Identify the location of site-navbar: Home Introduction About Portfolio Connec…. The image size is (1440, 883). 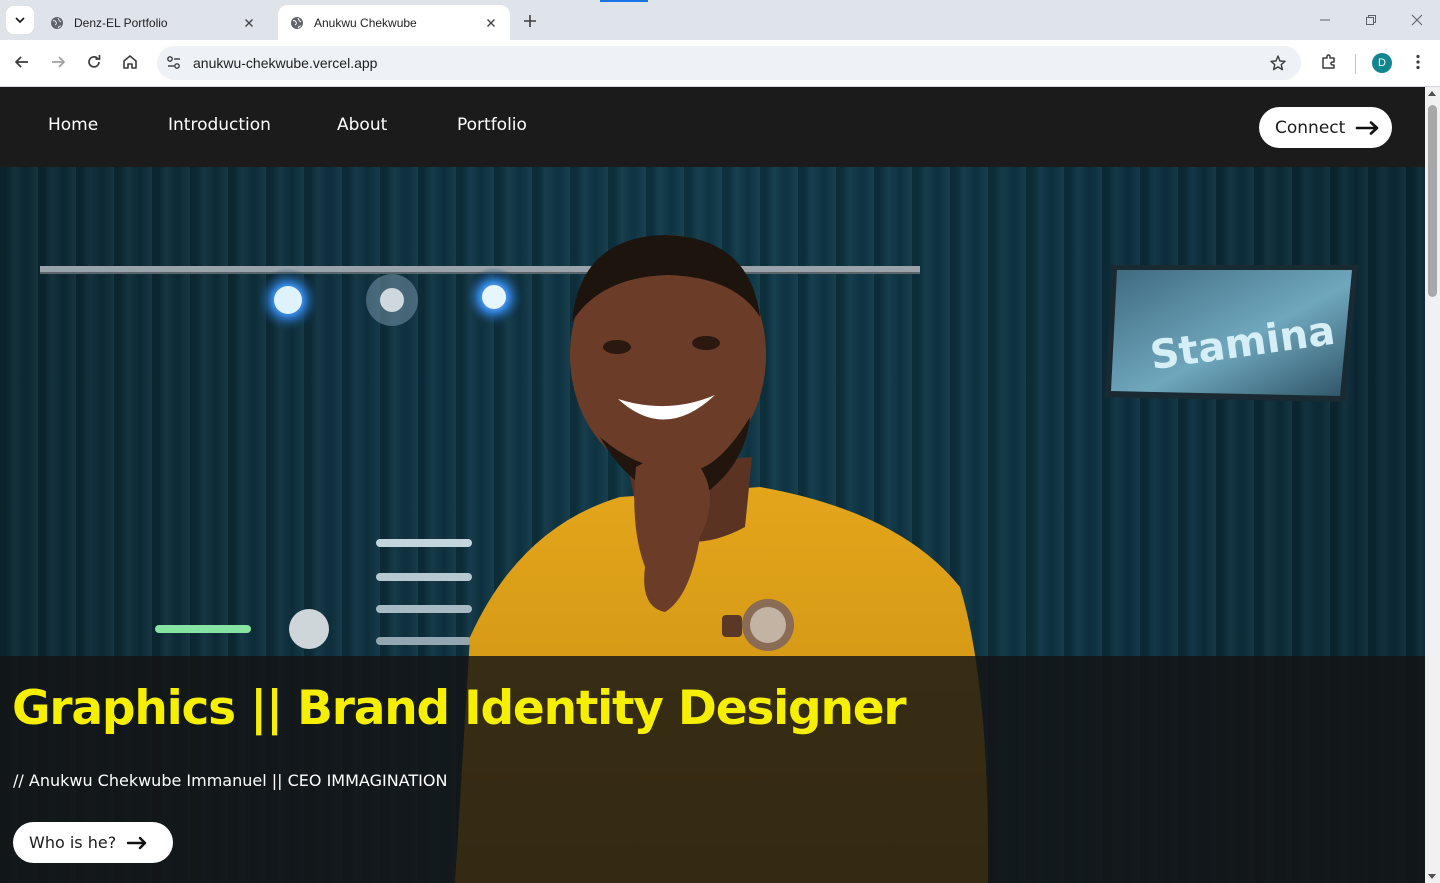
(712, 127).